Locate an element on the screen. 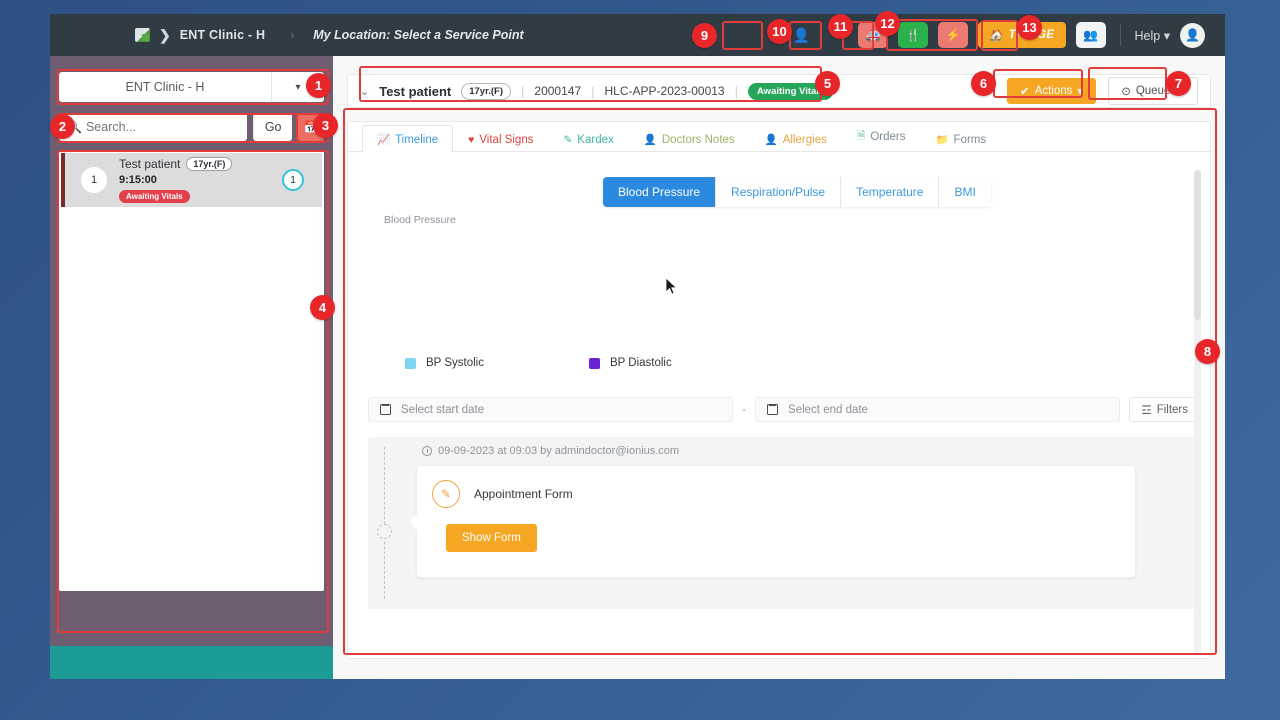 This screenshot has width=1280, height=720. clinic-logo-icon is located at coordinates (142, 35).